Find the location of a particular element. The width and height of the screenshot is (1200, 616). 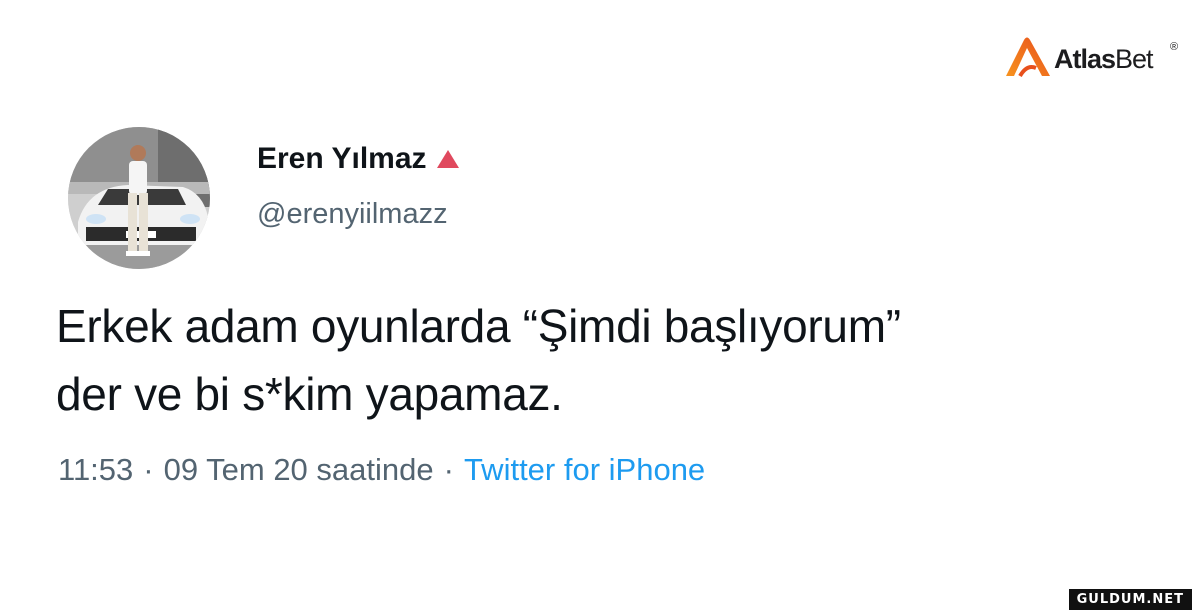

red-triangle-icon is located at coordinates (448, 159).